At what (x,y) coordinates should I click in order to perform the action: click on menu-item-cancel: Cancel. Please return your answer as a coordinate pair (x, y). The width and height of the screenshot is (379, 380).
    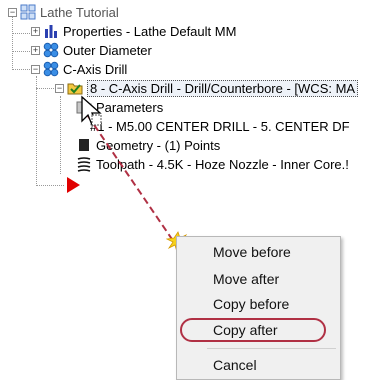
    Looking at the image, I should click on (235, 365).